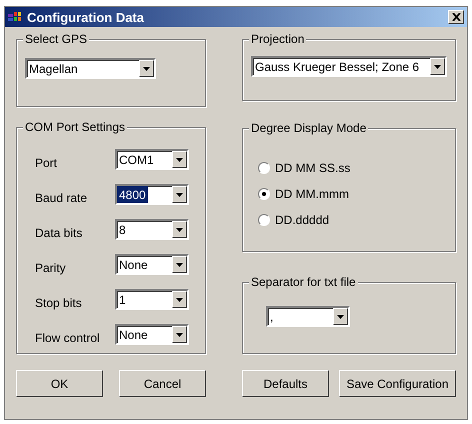 This screenshot has height=424, width=472. Describe the element at coordinates (122, 300) in the screenshot. I see `dropdown-value: 1` at that location.